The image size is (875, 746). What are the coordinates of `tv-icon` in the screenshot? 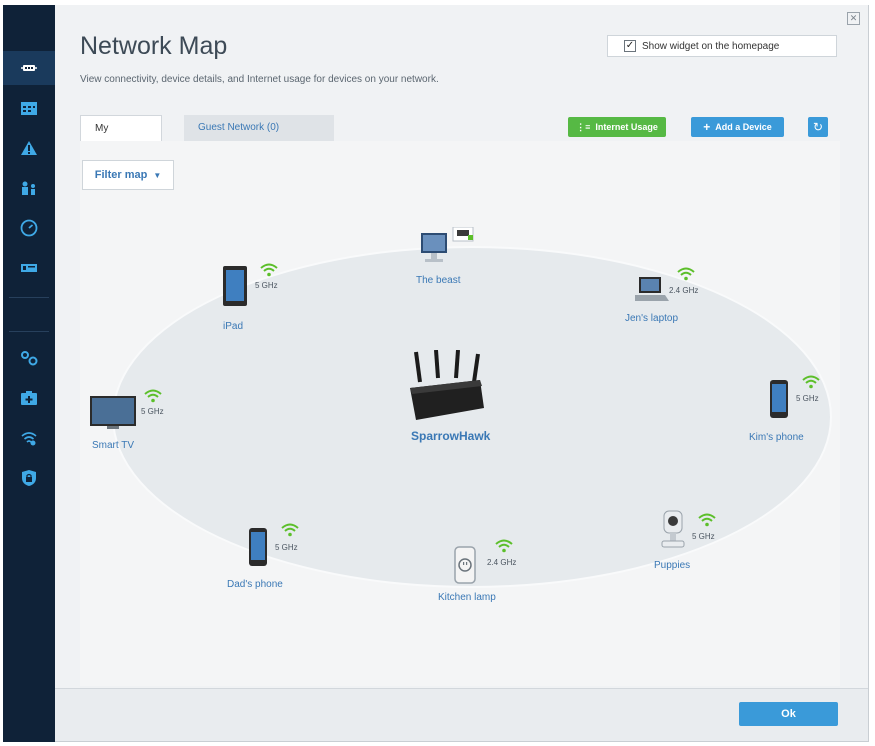 It's located at (113, 413).